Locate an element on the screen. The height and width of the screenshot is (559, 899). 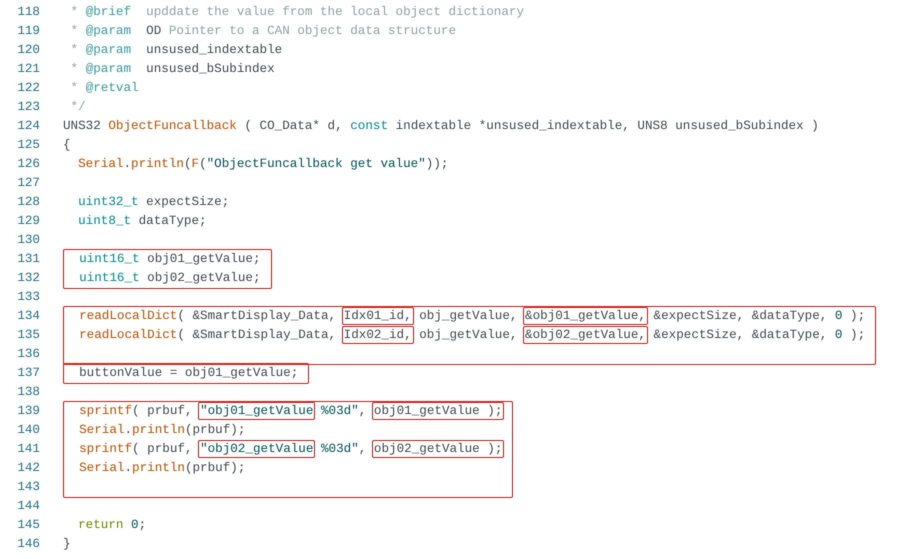
code-line: uint16_t obj01_getValue; is located at coordinates (169, 259).